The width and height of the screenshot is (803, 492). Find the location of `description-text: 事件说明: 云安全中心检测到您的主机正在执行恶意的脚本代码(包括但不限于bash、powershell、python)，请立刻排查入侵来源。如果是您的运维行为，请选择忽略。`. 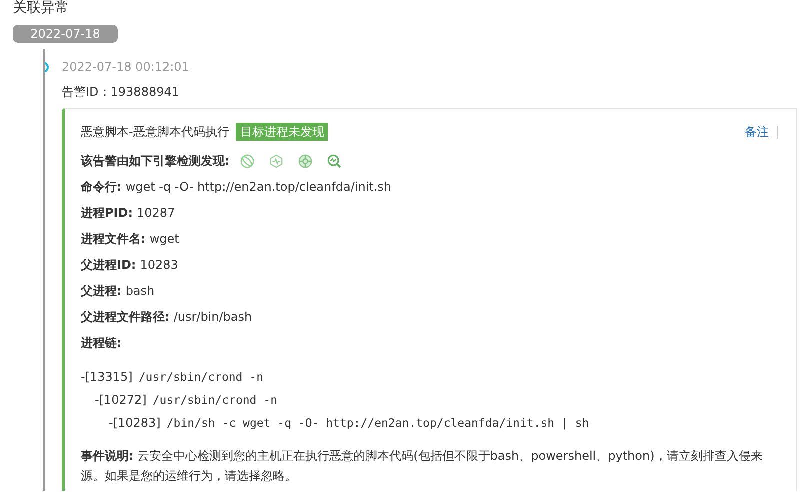

description-text: 事件说明: 云安全中心检测到您的主机正在执行恶意的脚本代码(包括但不限于bash、powershell、python)，请立刻排查入侵来源。如果是您的运维行为，请选择忽略。 is located at coordinates (422, 466).